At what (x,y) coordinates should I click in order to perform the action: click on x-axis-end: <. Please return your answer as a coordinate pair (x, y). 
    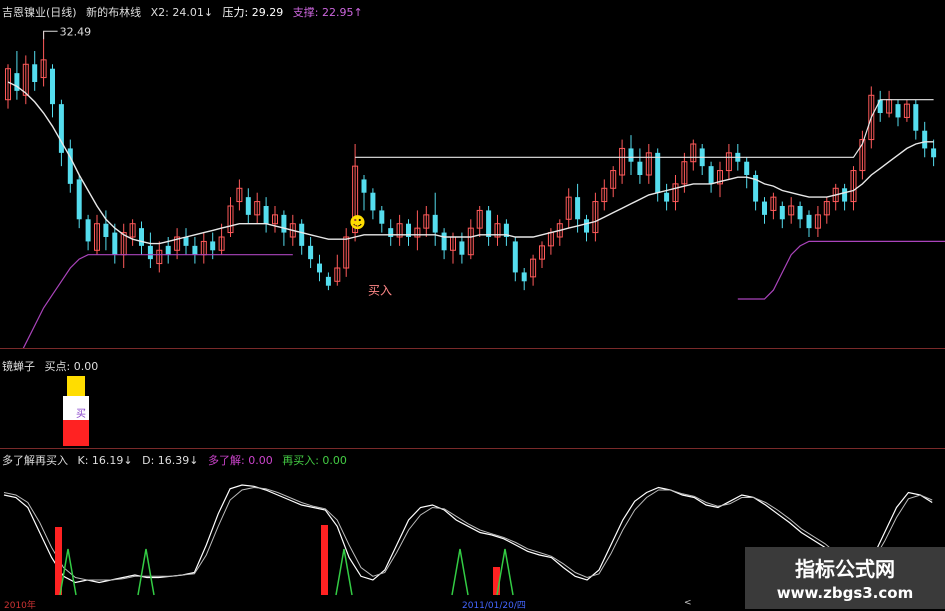
    Looking at the image, I should click on (688, 603).